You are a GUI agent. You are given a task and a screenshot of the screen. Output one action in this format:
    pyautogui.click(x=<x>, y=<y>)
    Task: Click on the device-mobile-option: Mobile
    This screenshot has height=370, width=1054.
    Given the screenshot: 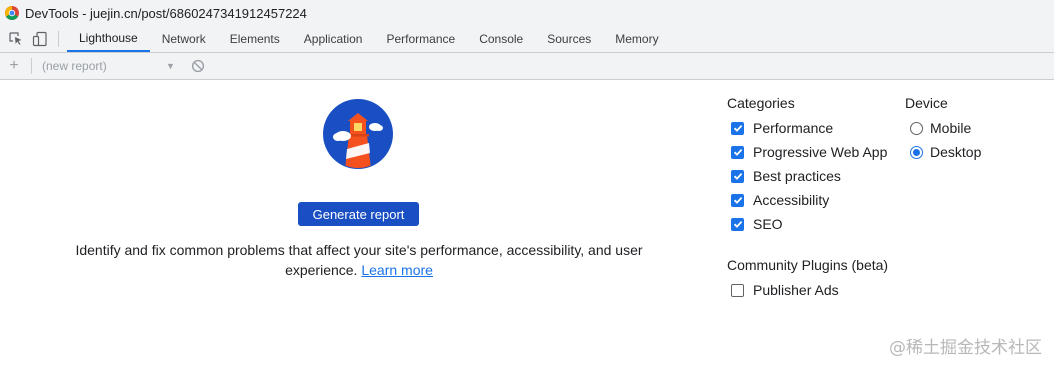 What is the action you would take?
    pyautogui.click(x=940, y=128)
    